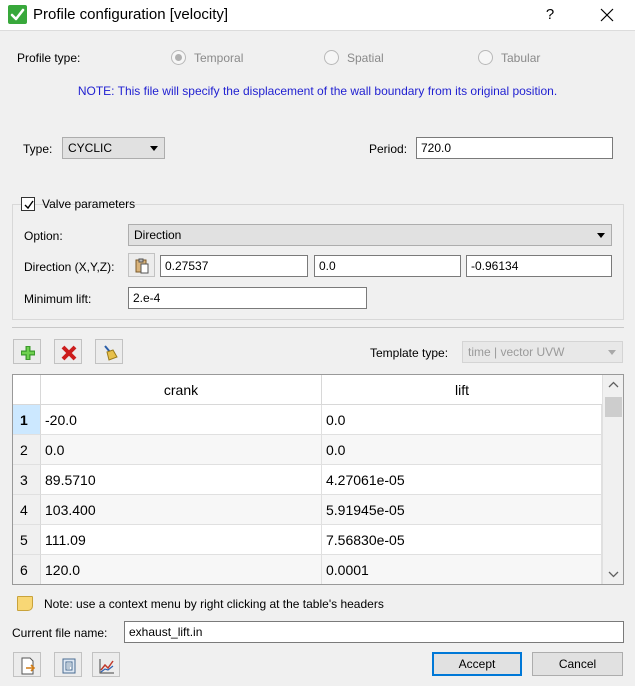 The image size is (635, 686). Describe the element at coordinates (516, 352) in the screenshot. I see `template-type-value: time | vector UVW` at that location.